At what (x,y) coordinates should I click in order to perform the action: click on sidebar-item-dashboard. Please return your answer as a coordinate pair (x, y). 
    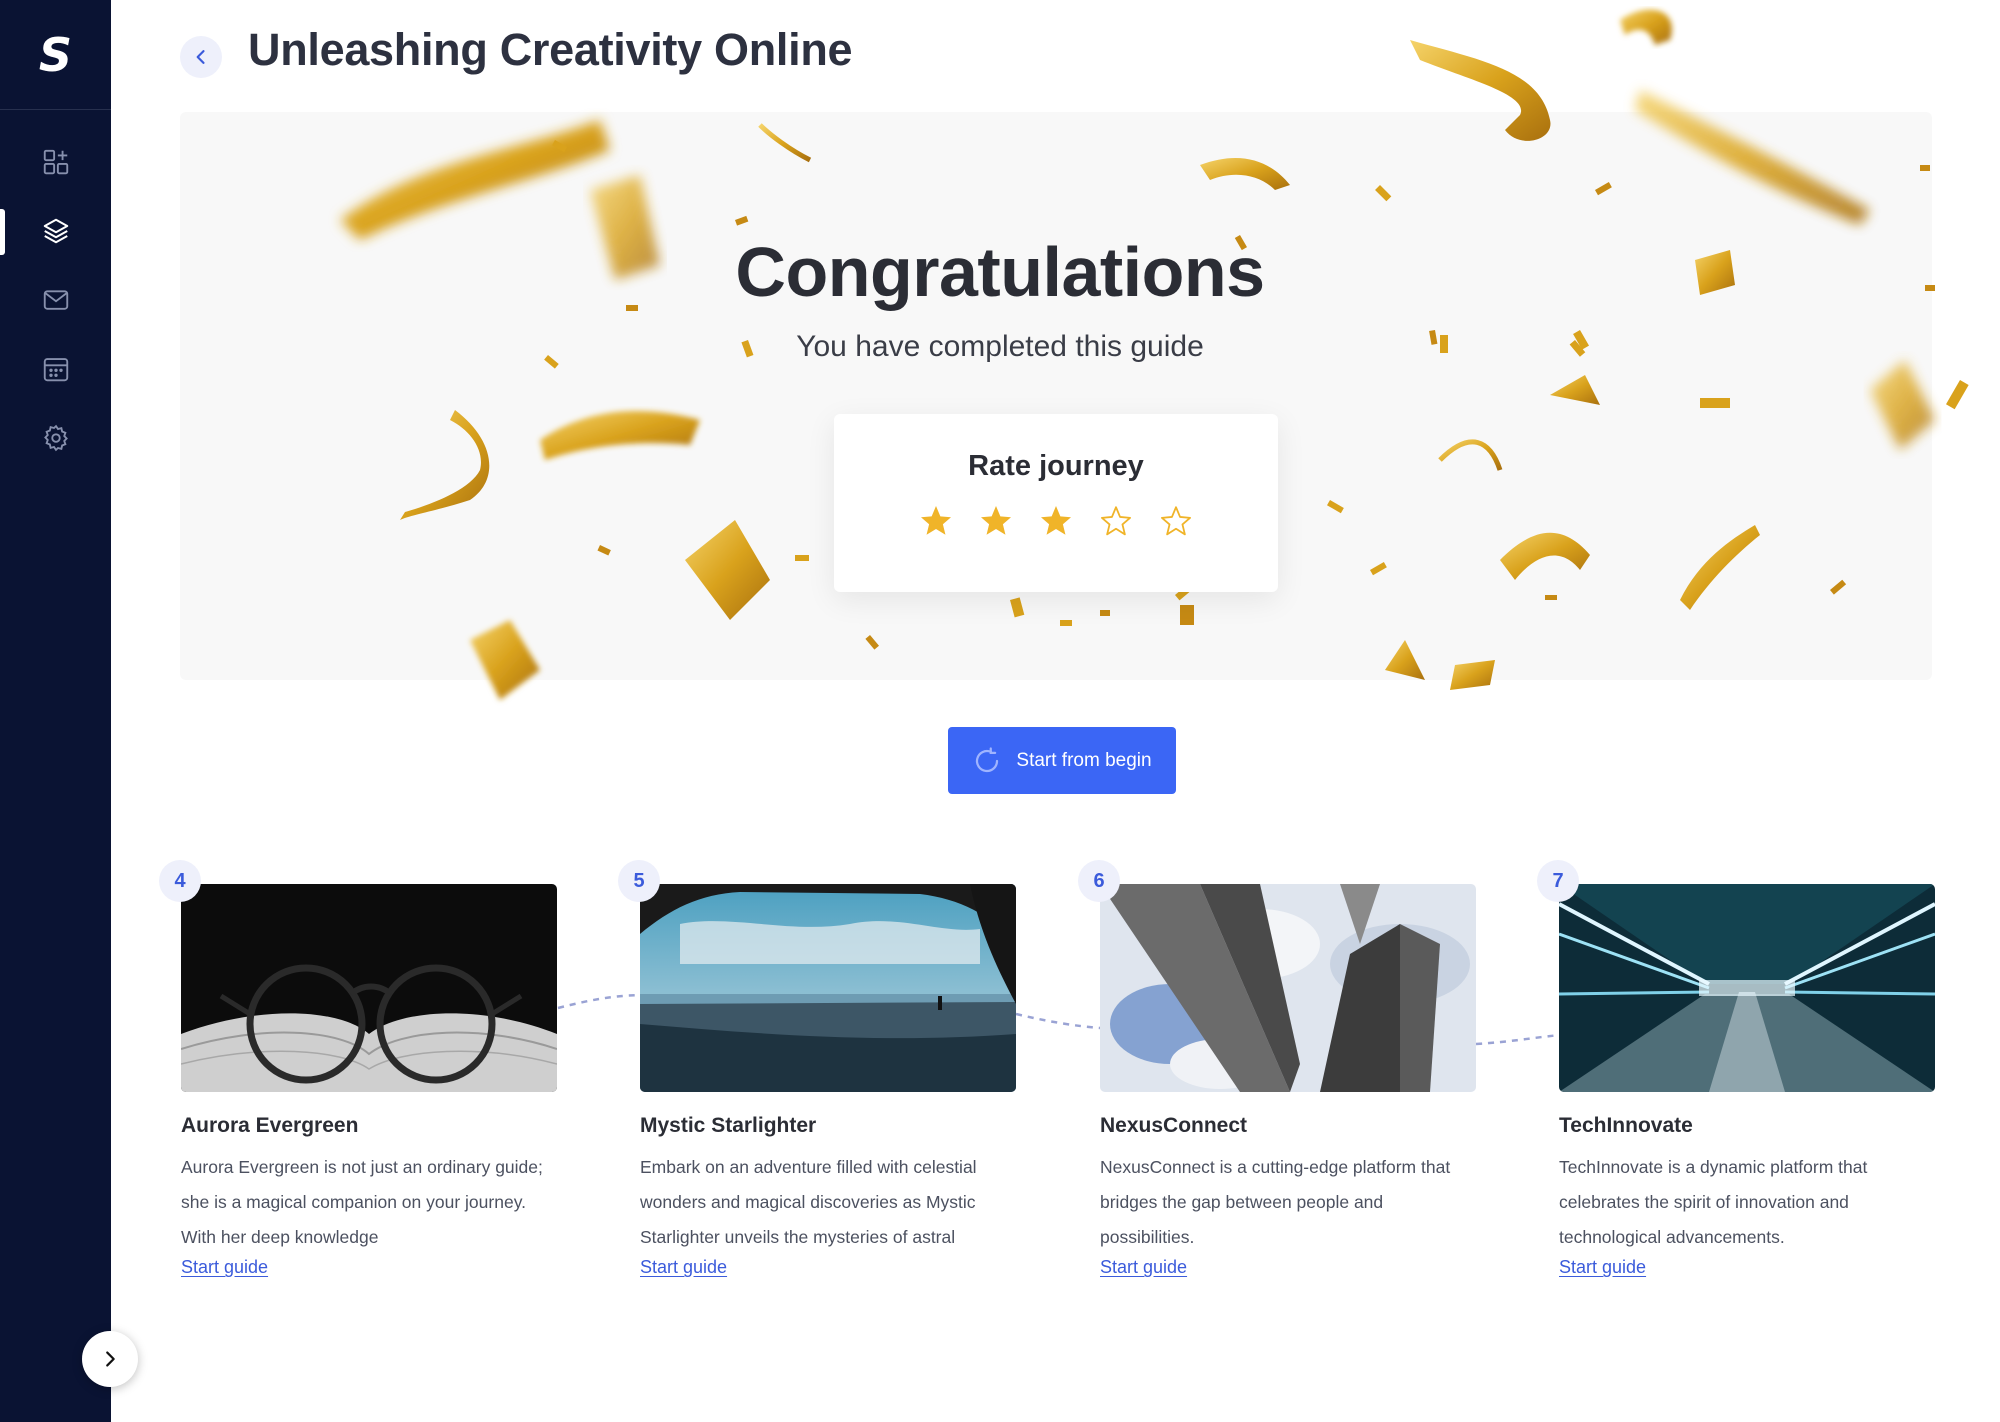
    Looking at the image, I should click on (55, 162).